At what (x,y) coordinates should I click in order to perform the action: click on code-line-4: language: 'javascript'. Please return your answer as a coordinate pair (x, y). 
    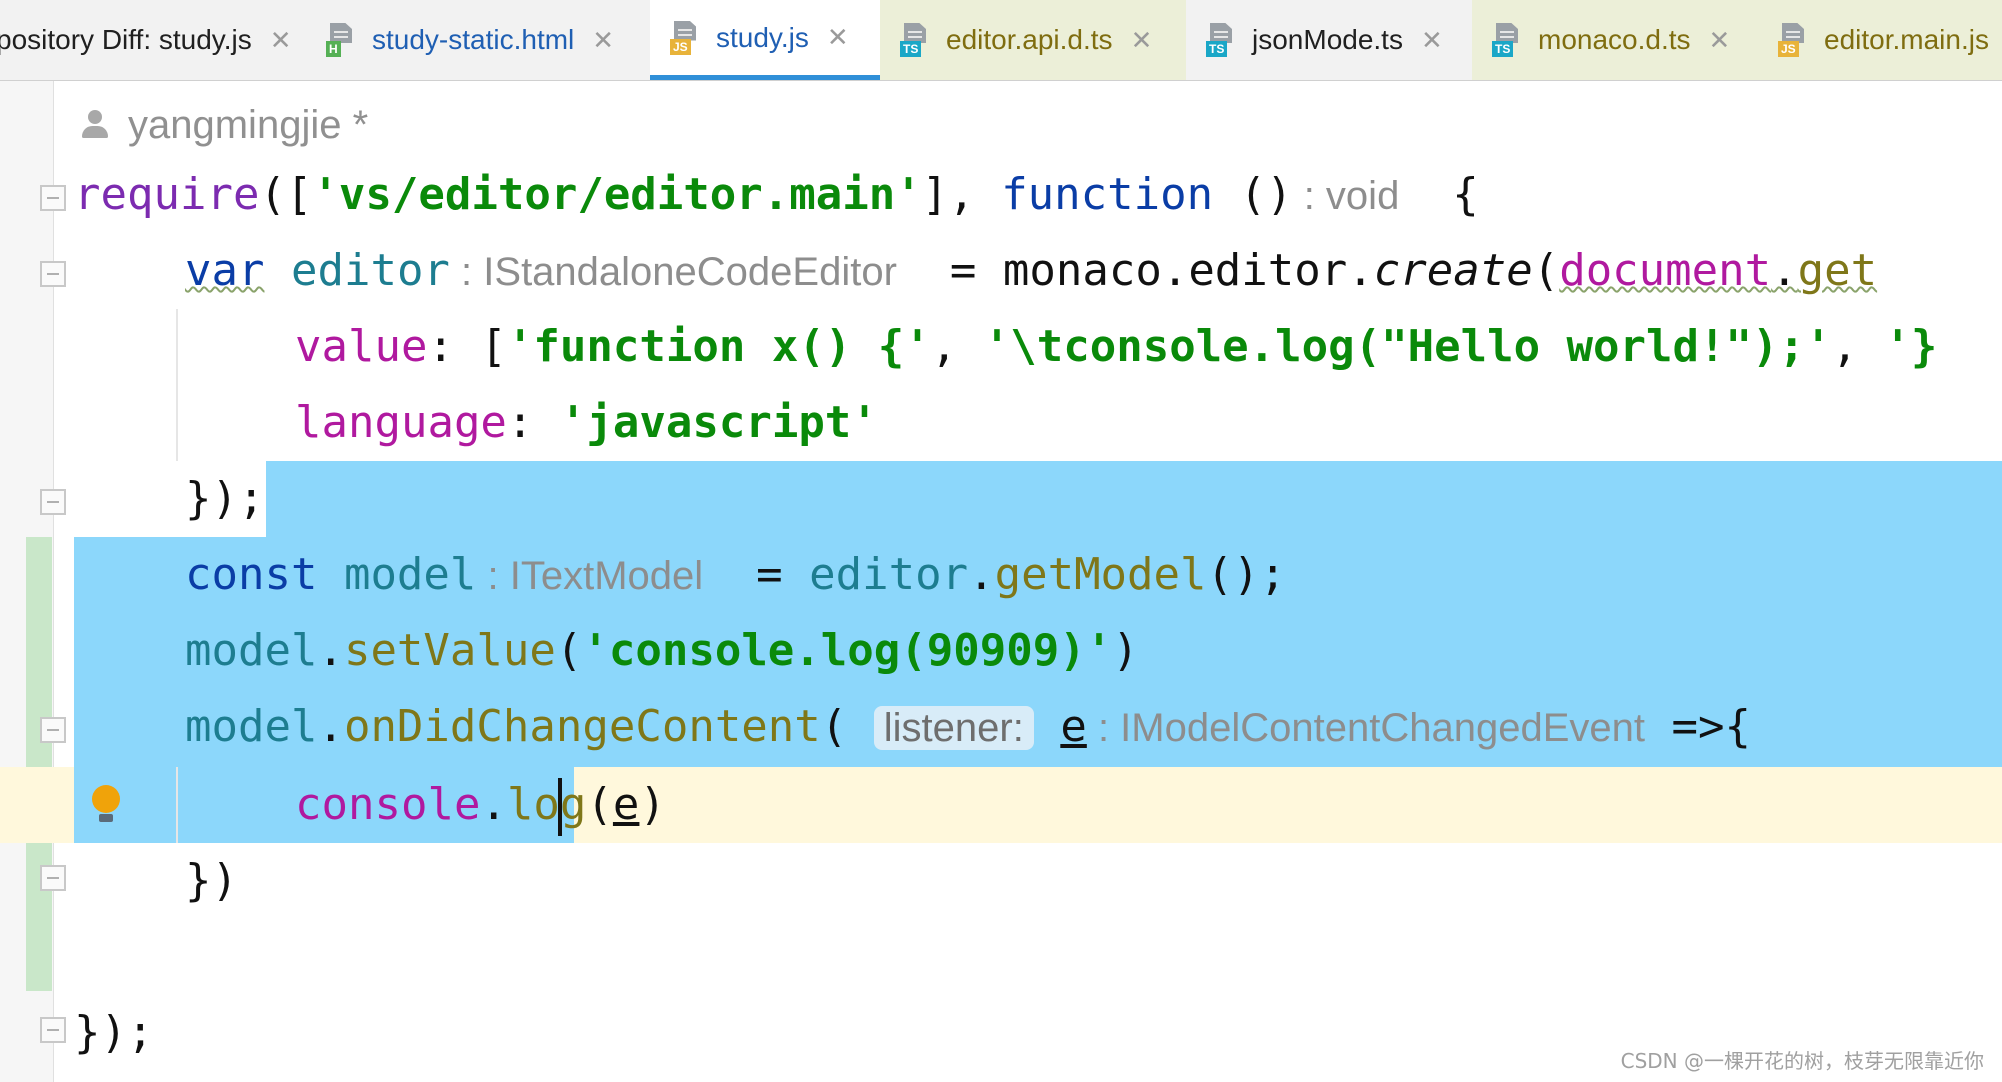
    Looking at the image, I should click on (586, 423).